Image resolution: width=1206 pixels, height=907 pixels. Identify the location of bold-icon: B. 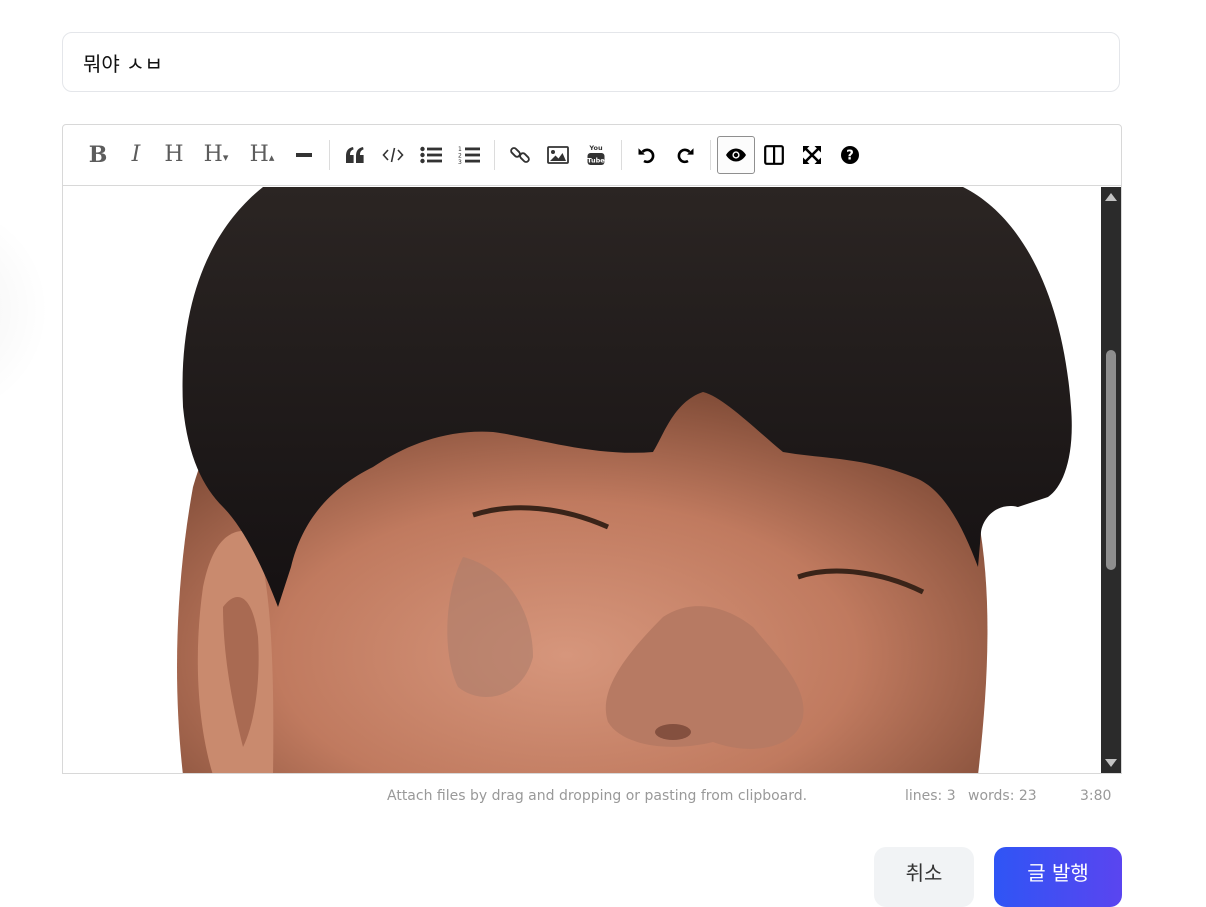
(98, 155).